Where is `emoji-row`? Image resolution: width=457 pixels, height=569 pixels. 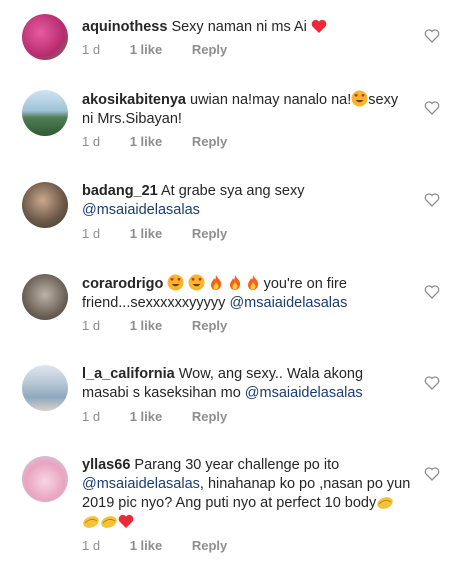
emoji-row is located at coordinates (215, 283).